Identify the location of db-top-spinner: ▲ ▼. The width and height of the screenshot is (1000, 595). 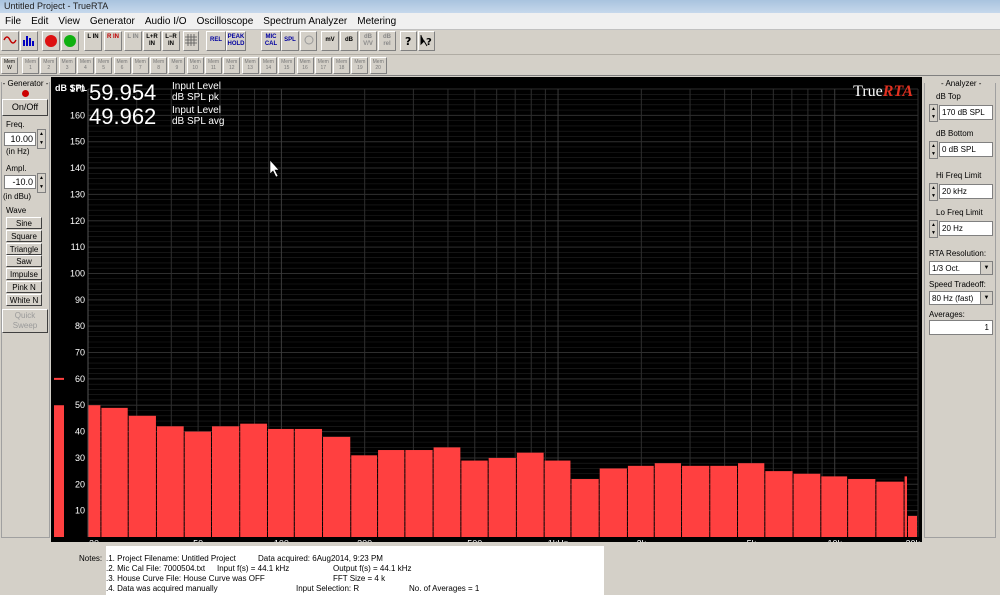
(933, 113).